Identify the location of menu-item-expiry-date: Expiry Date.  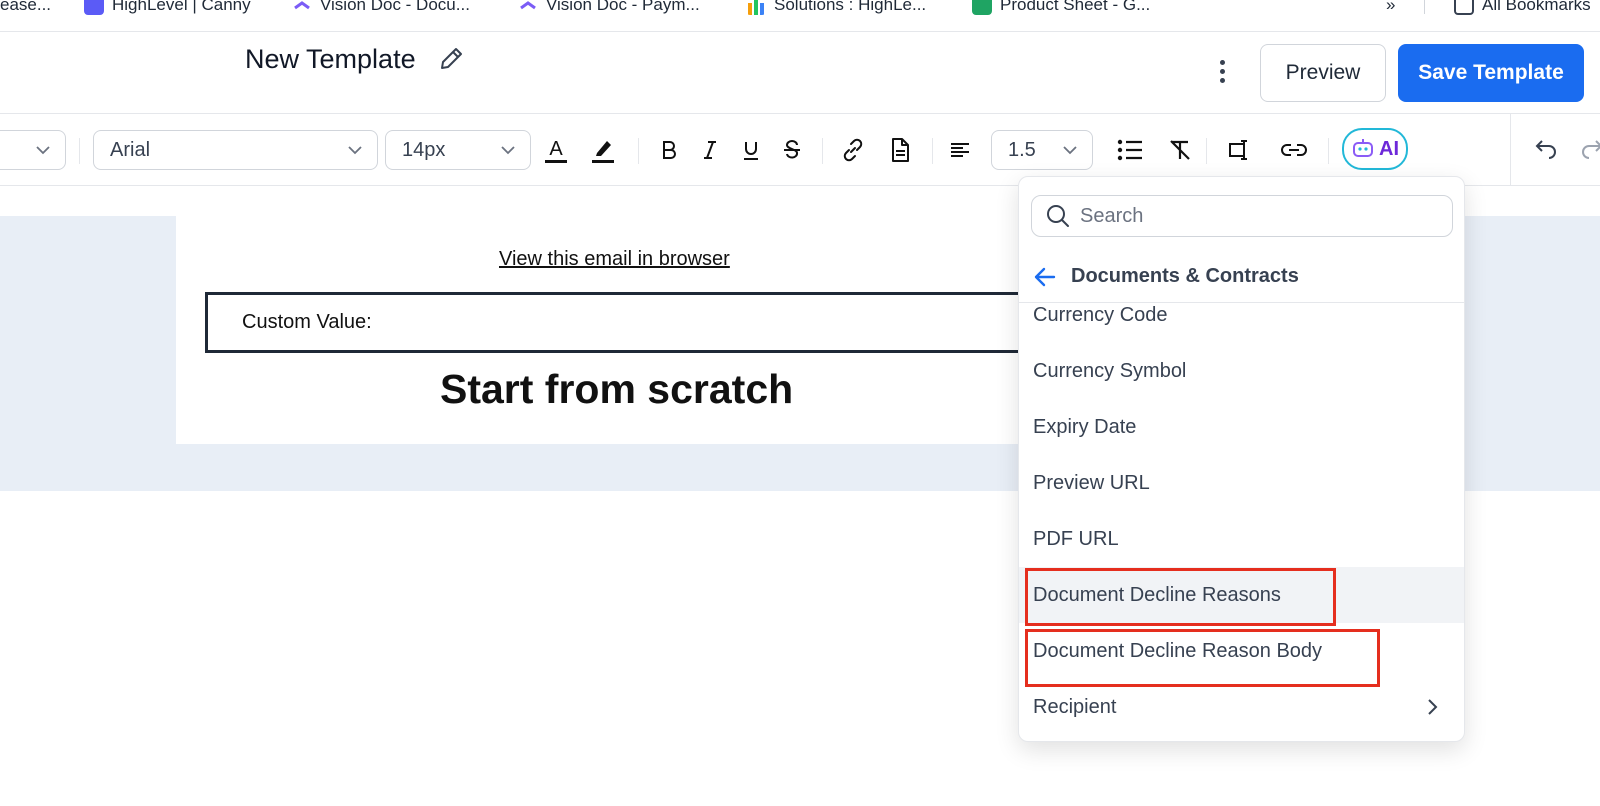
(1241, 427).